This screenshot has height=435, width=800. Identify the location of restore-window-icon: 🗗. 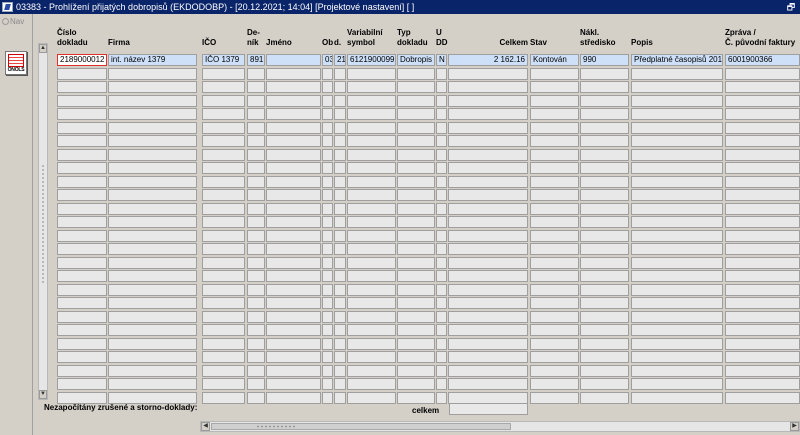
(791, 7).